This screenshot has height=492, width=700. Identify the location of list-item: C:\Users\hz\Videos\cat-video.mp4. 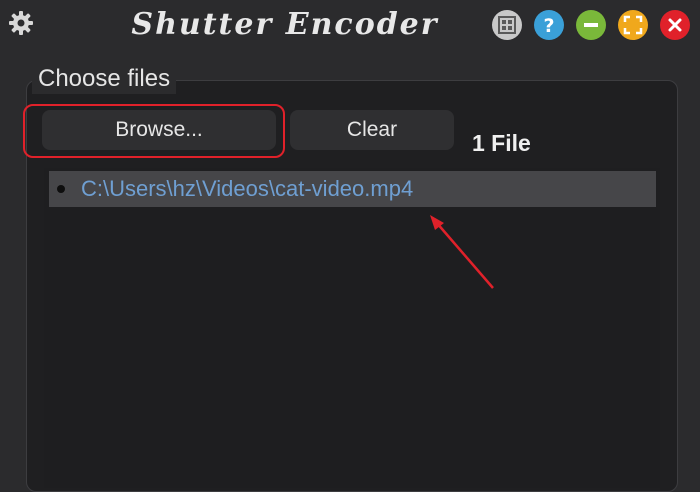
(352, 189).